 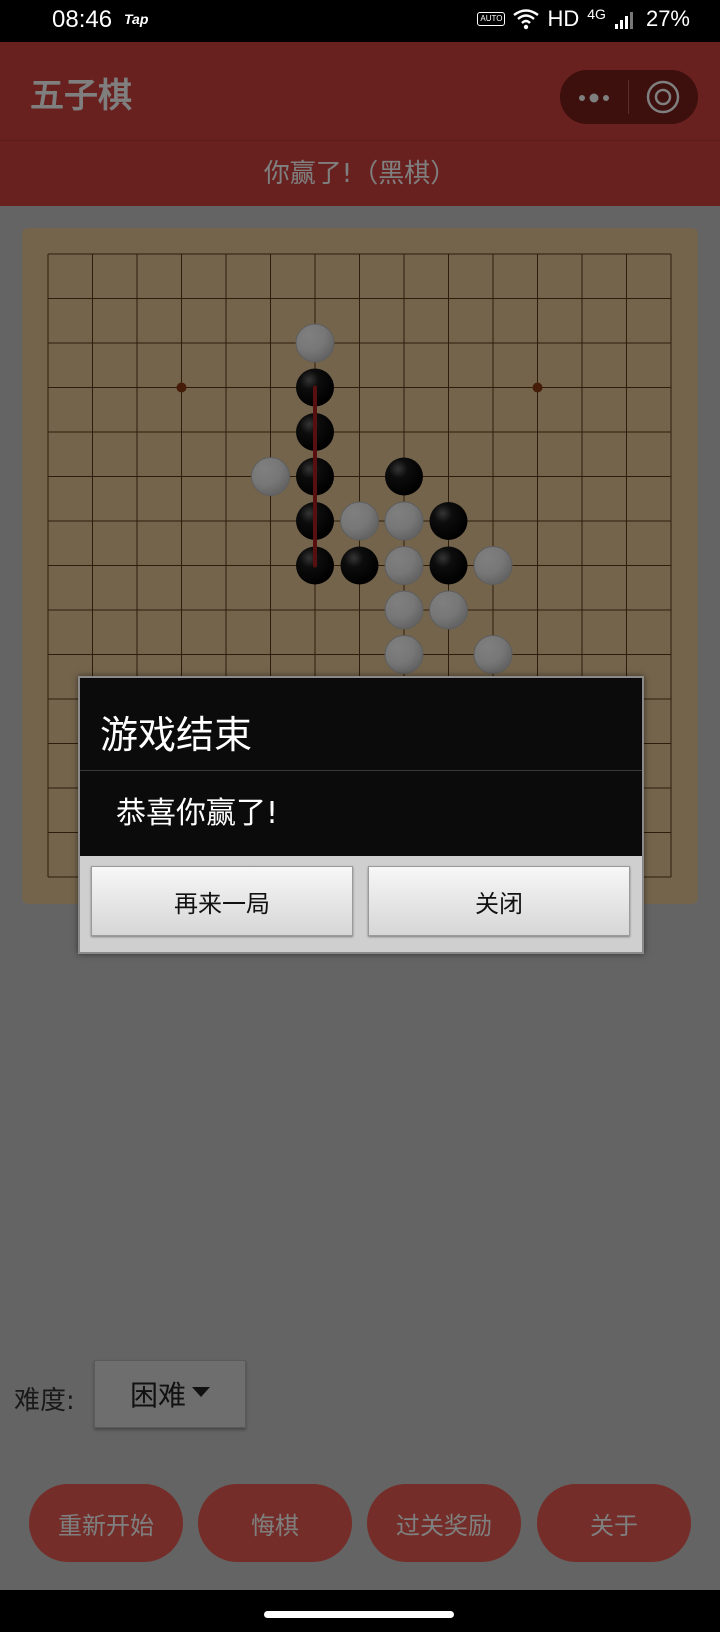 I want to click on dialog-title: 游戏结束, so click(x=176, y=735).